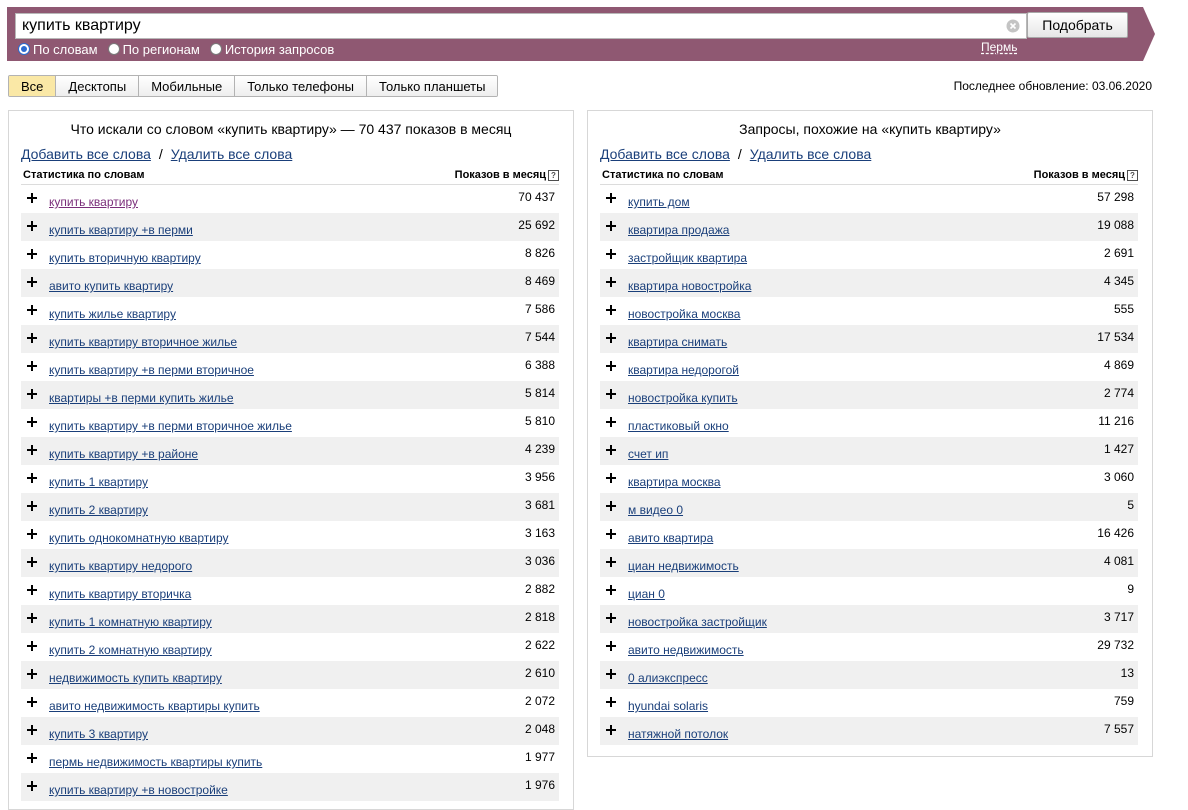 This screenshot has width=1188, height=810. I want to click on keyword-link: купить квартиру +в перми вторичное жилье, so click(170, 426).